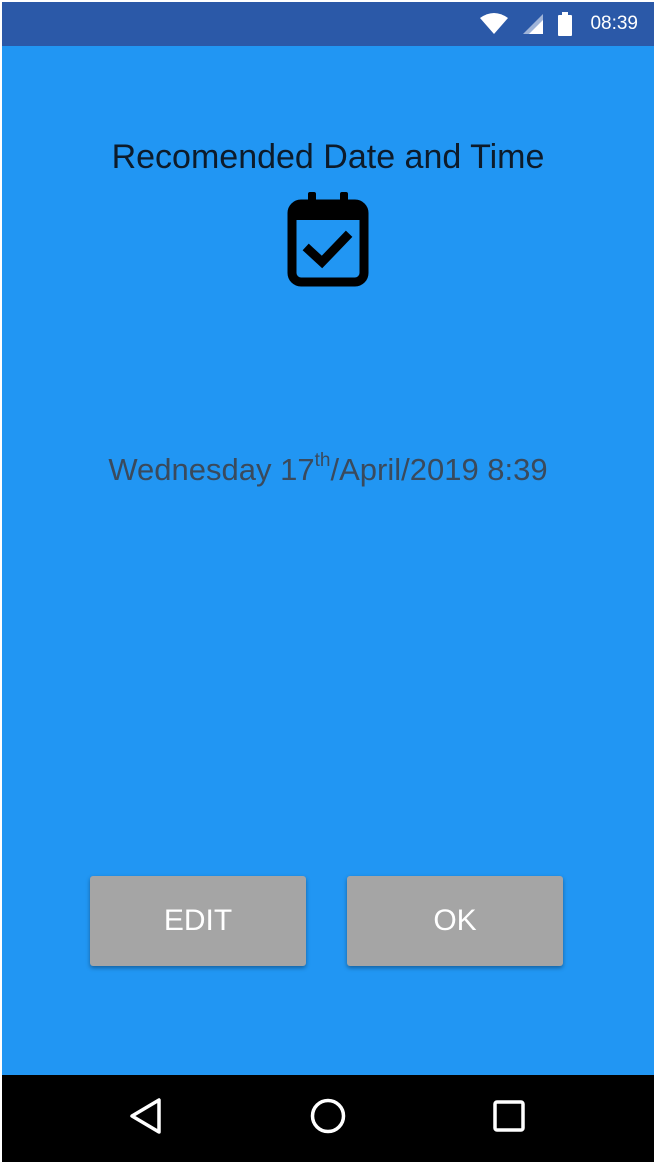 The image size is (656, 1164). Describe the element at coordinates (614, 23) in the screenshot. I see `status-time: 08:39` at that location.